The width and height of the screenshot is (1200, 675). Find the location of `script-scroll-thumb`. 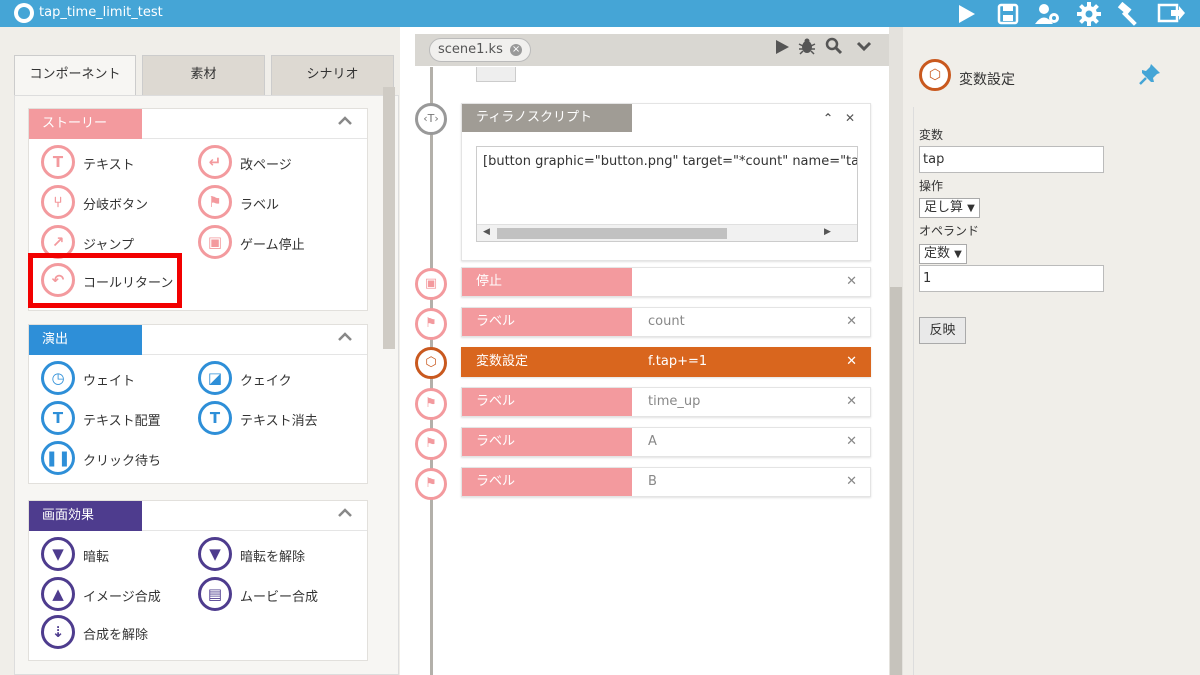

script-scroll-thumb is located at coordinates (612, 233).